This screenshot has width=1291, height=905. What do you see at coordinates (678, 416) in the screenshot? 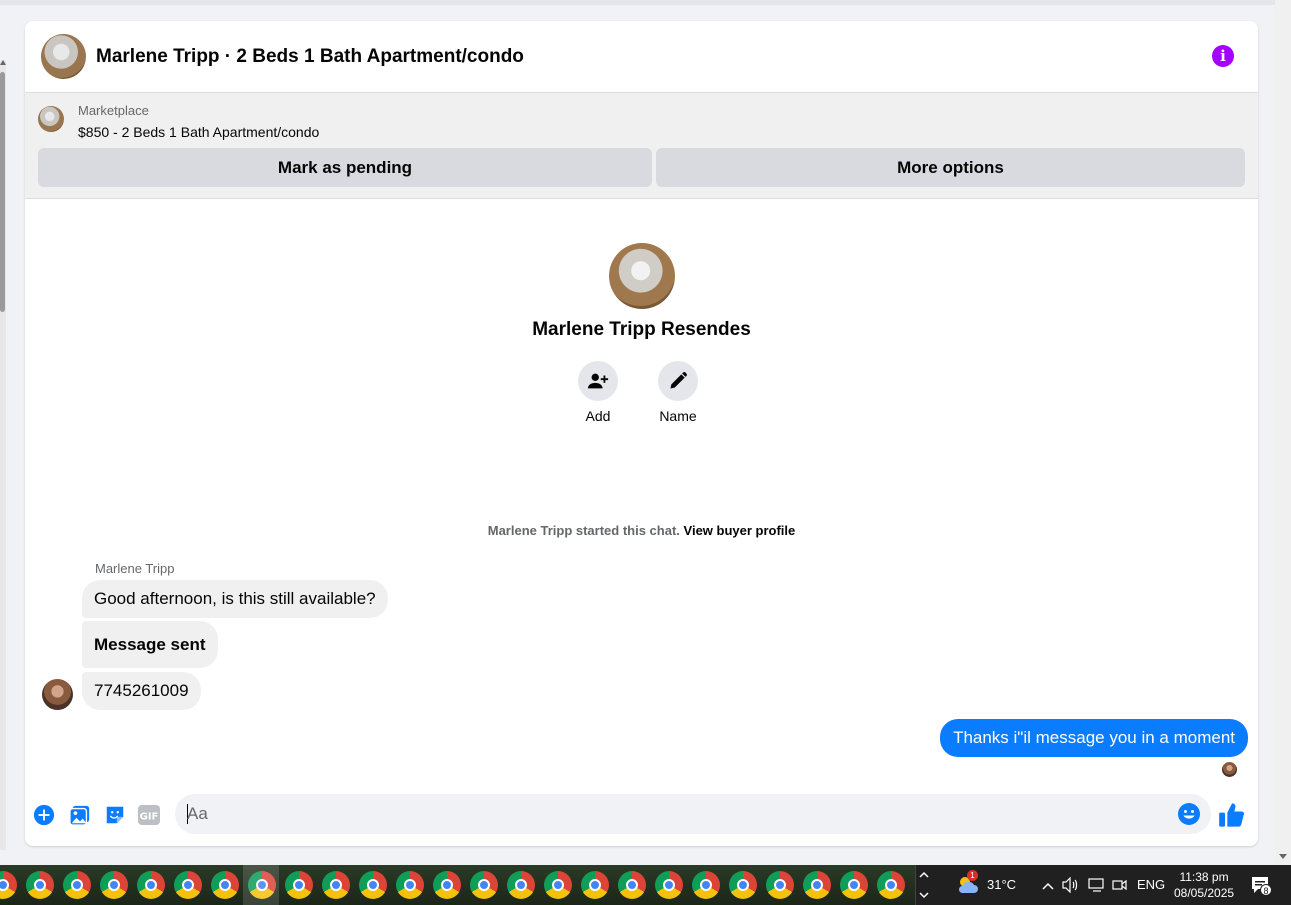
I see `name-label: Name` at bounding box center [678, 416].